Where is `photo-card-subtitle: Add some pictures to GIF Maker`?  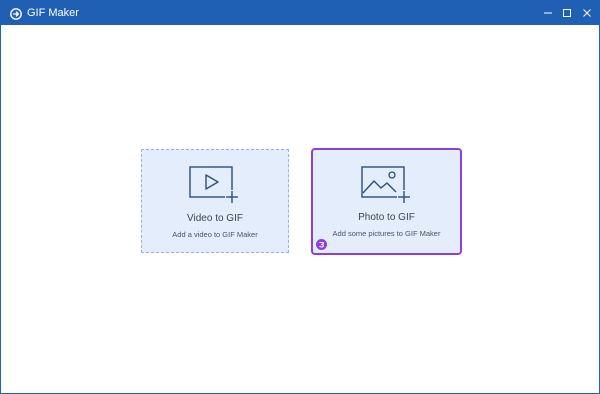 photo-card-subtitle: Add some pictures to GIF Maker is located at coordinates (386, 233).